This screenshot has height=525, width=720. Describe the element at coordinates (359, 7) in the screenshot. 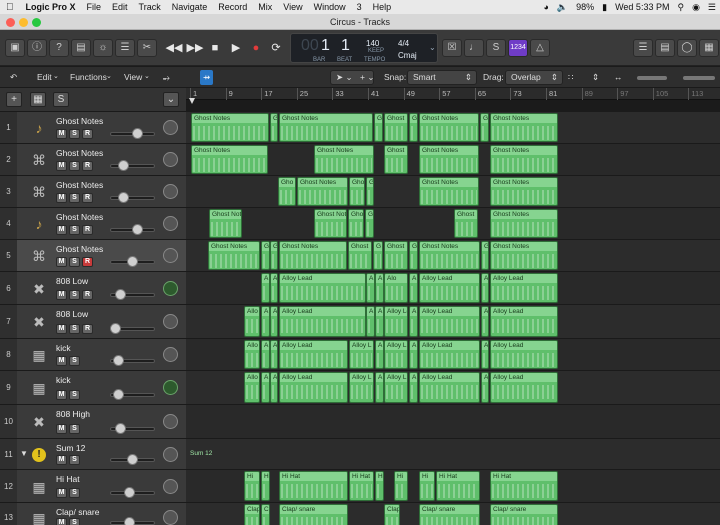

I see `menu-3: 3` at that location.